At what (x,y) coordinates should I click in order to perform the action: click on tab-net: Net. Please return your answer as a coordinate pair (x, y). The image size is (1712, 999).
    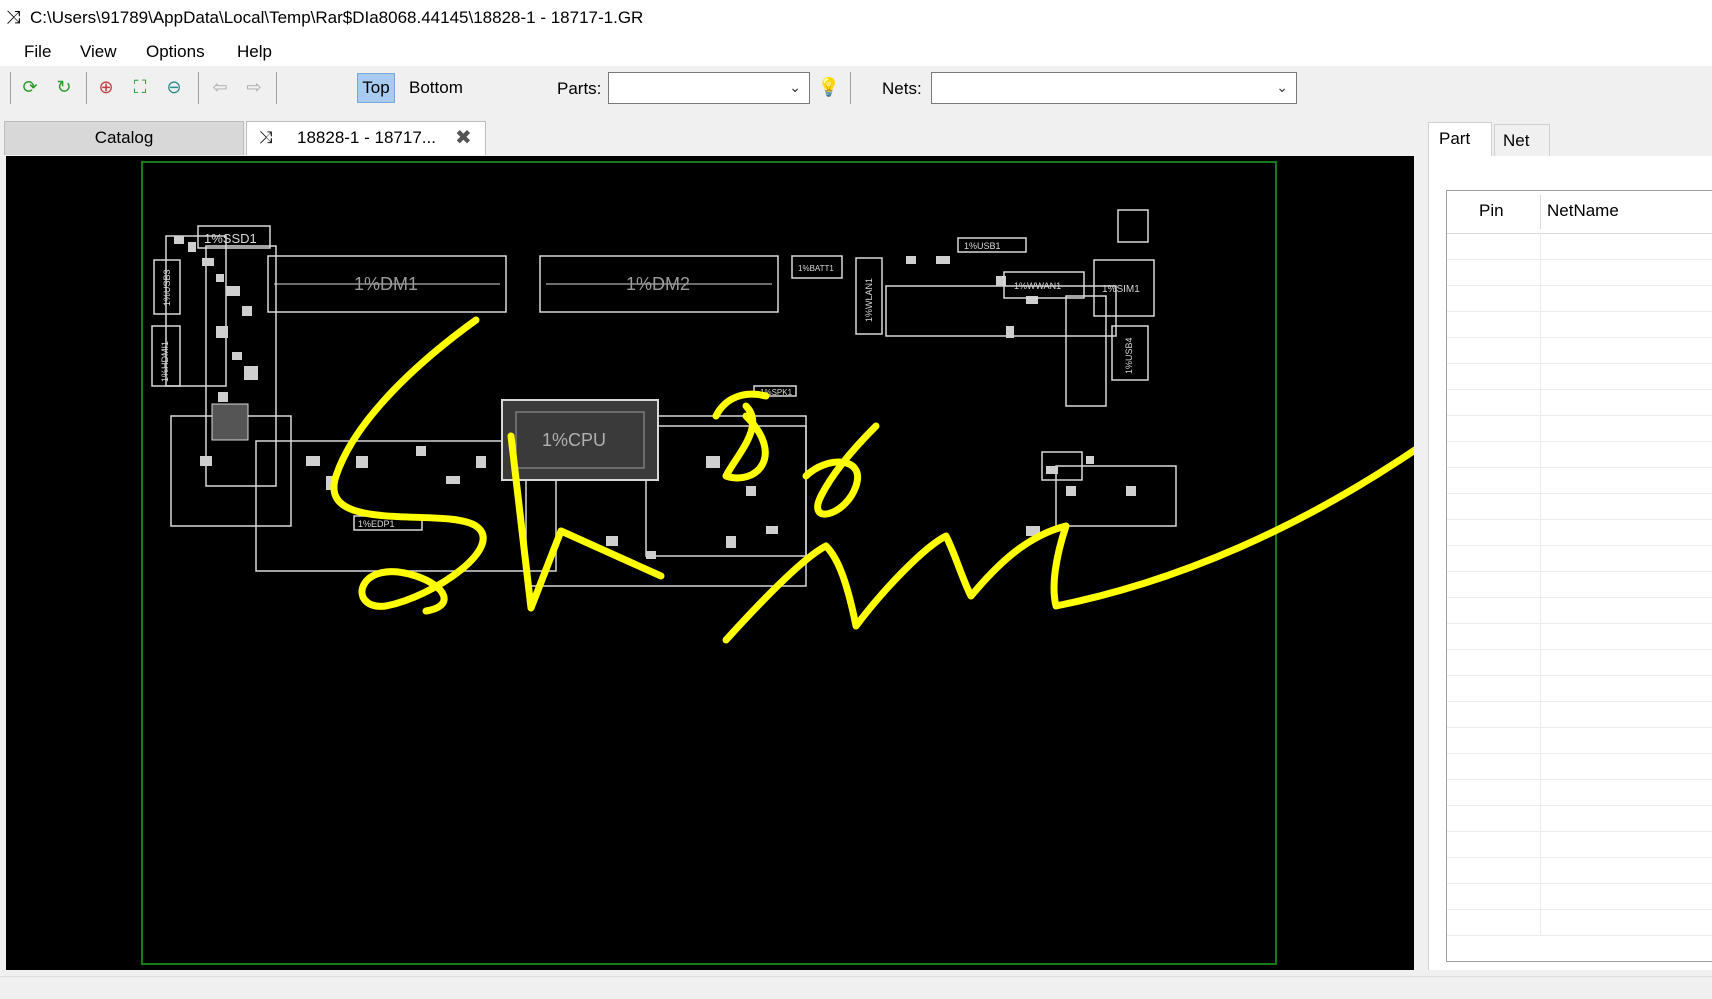
    Looking at the image, I should click on (1522, 140).